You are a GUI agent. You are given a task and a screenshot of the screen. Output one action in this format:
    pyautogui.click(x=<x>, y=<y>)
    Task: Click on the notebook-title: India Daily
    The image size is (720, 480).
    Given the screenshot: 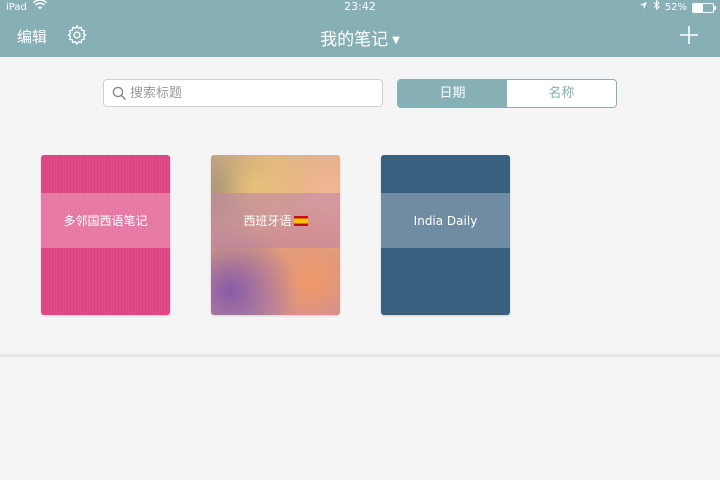 What is the action you would take?
    pyautogui.click(x=445, y=220)
    